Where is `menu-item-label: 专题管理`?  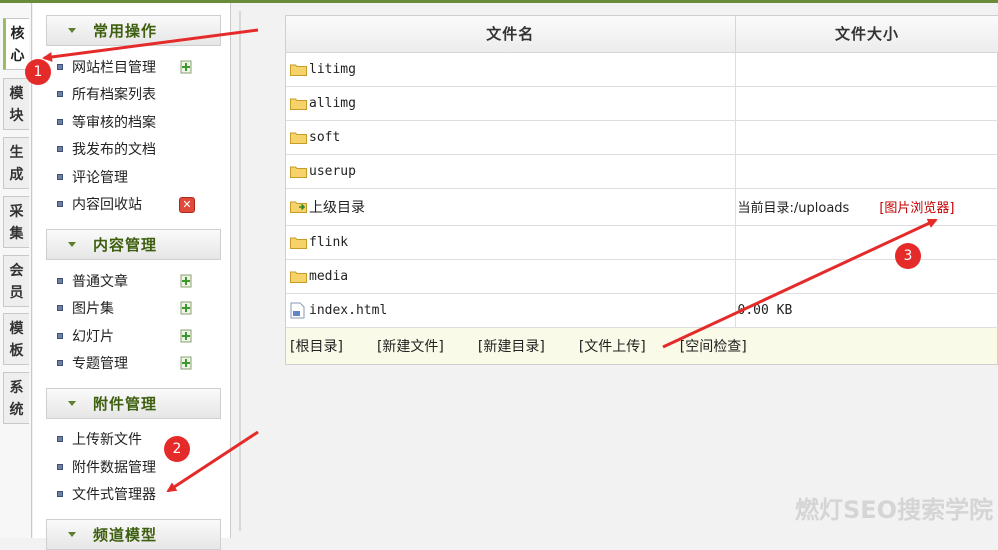
menu-item-label: 专题管理 is located at coordinates (100, 364).